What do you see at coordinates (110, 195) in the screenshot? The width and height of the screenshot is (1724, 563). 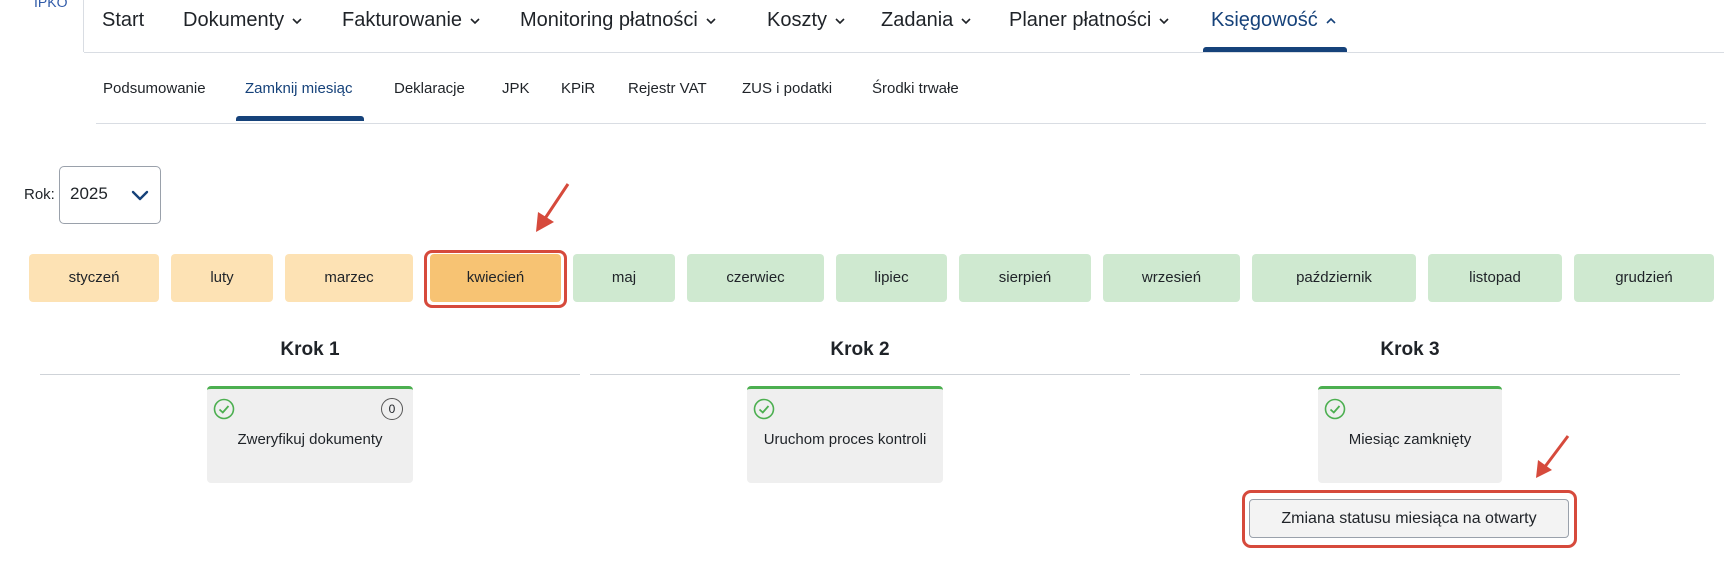 I see `year-select: 2025` at bounding box center [110, 195].